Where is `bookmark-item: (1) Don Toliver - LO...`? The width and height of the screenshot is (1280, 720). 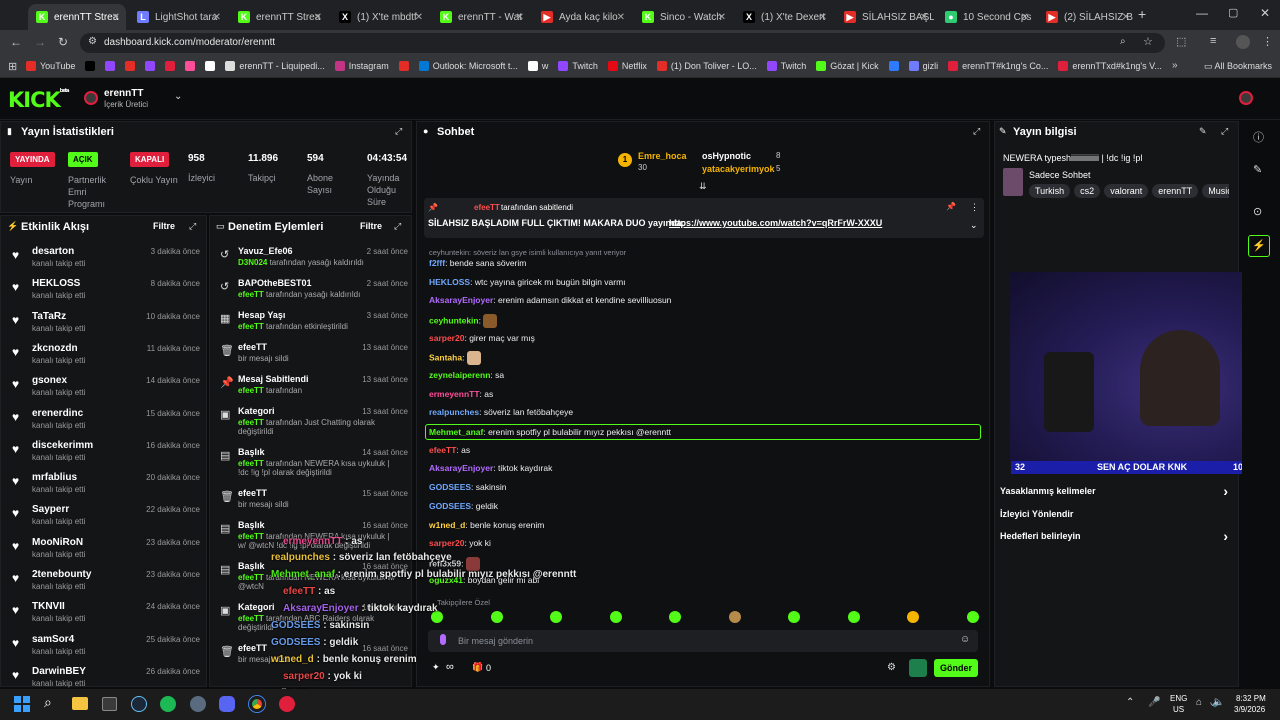 bookmark-item: (1) Don Toliver - LO... is located at coordinates (706, 66).